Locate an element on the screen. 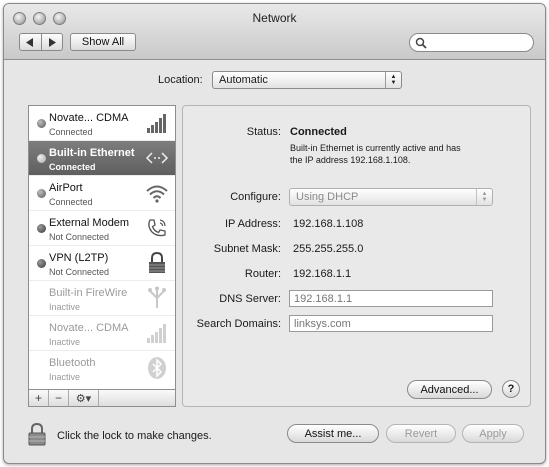  back-forward-control is located at coordinates (41, 42).